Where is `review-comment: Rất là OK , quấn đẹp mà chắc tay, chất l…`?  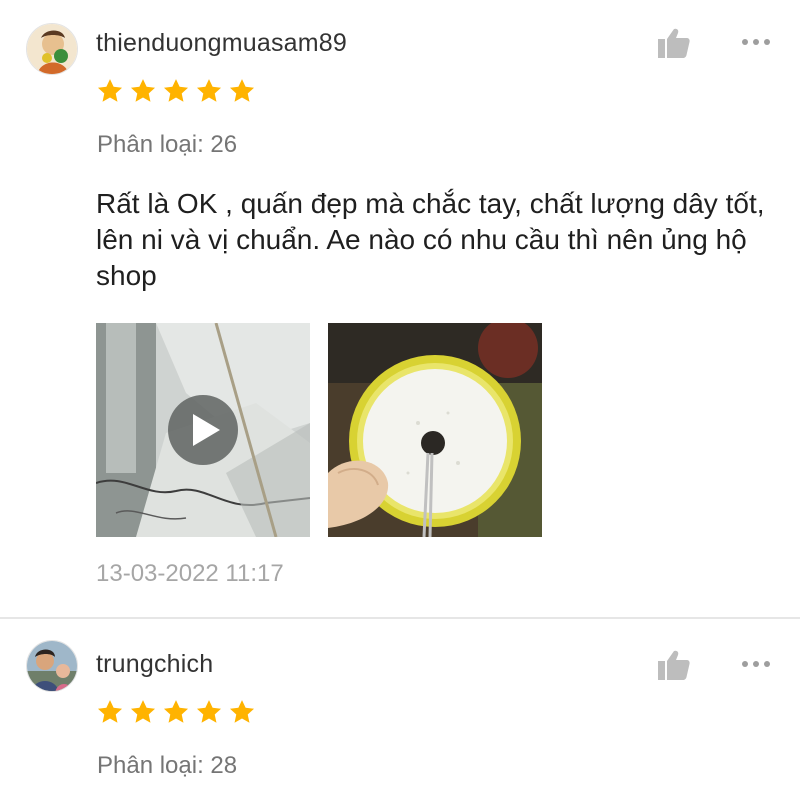
review-comment: Rất là OK , quấn đẹp mà chắc tay, chất l… is located at coordinates (430, 239).